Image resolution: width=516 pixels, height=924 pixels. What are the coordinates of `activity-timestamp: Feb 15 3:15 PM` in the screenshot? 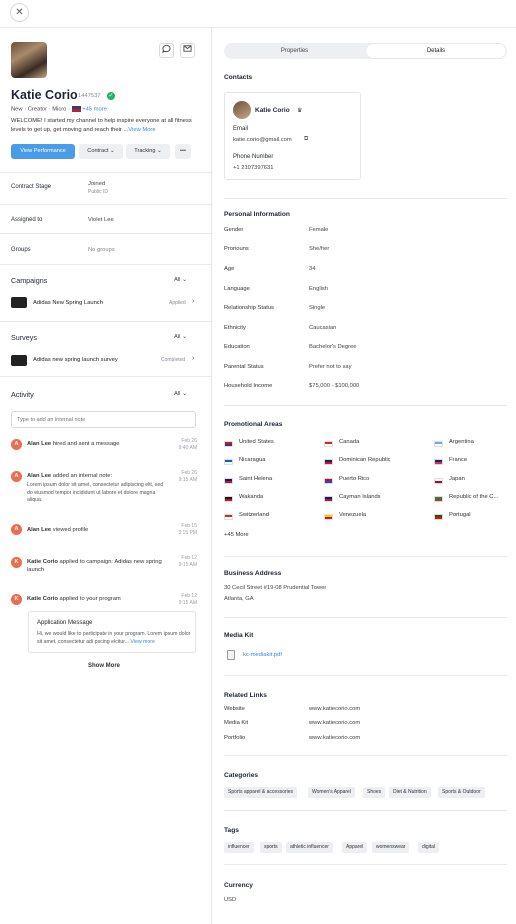 It's located at (182, 529).